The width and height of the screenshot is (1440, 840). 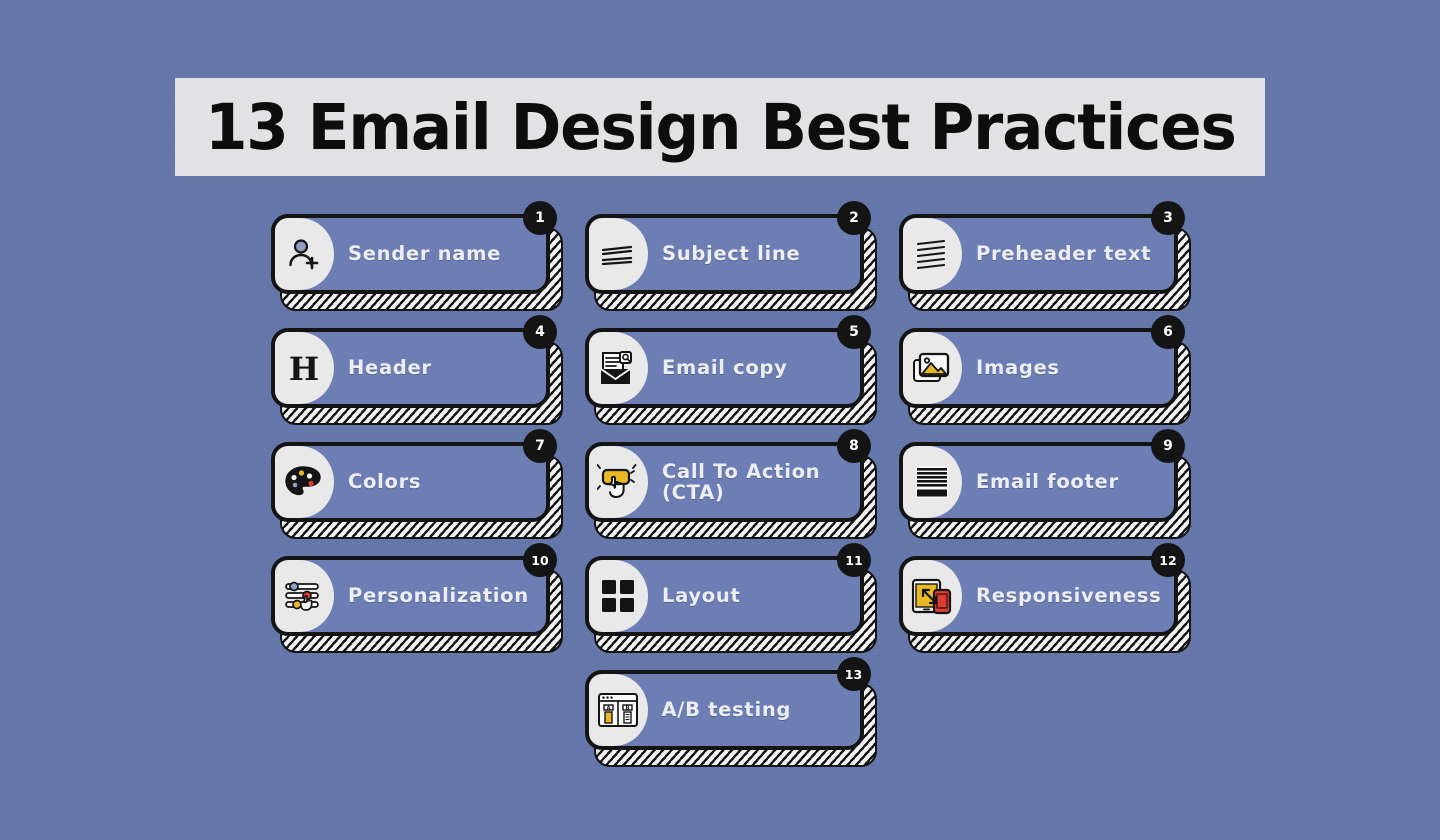 I want to click on card-label: Call To Action (CTA), so click(x=754, y=482).